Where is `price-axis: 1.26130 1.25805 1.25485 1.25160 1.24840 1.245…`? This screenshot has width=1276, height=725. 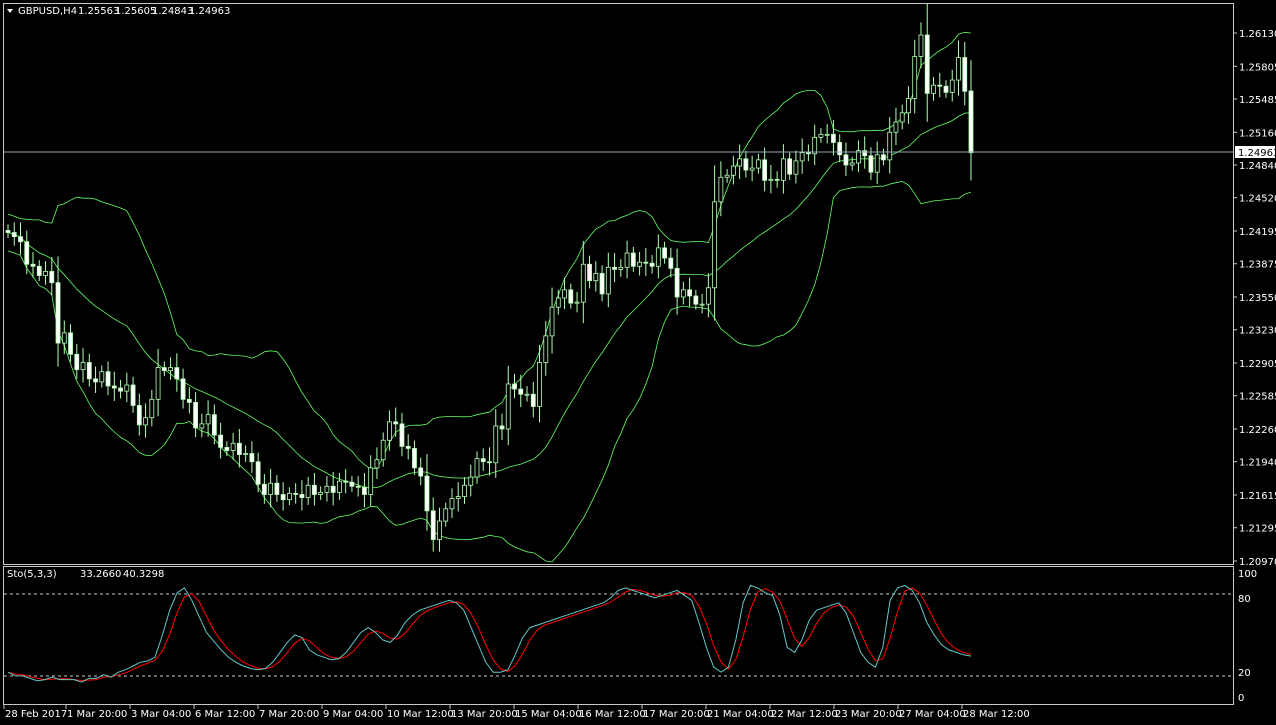
price-axis: 1.26130 1.25805 1.25485 1.25160 1.24840 1.245… is located at coordinates (1254, 298).